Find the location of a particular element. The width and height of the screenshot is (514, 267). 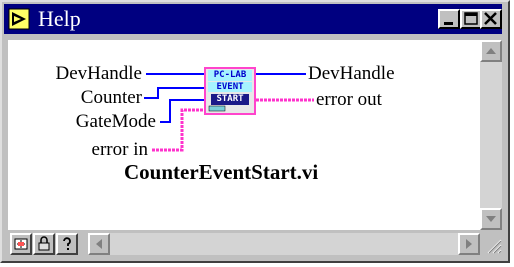

window-title: Help is located at coordinates (59, 18).